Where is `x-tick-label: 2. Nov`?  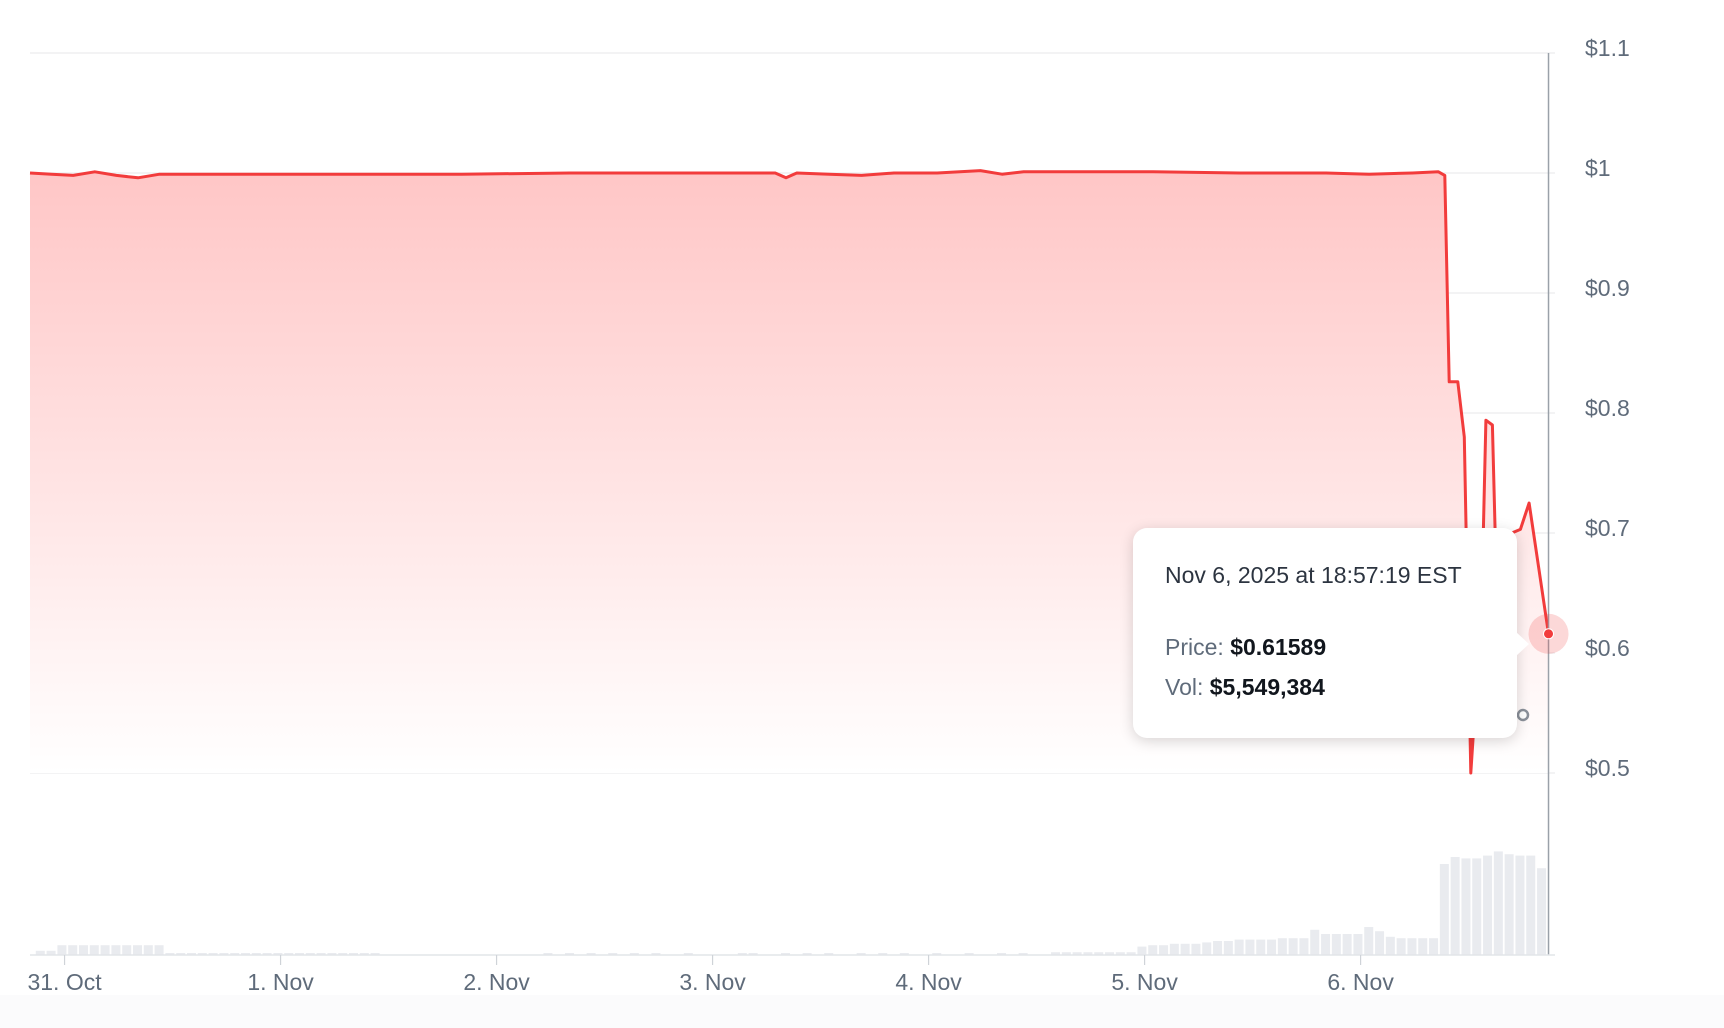 x-tick-label: 2. Nov is located at coordinates (496, 982).